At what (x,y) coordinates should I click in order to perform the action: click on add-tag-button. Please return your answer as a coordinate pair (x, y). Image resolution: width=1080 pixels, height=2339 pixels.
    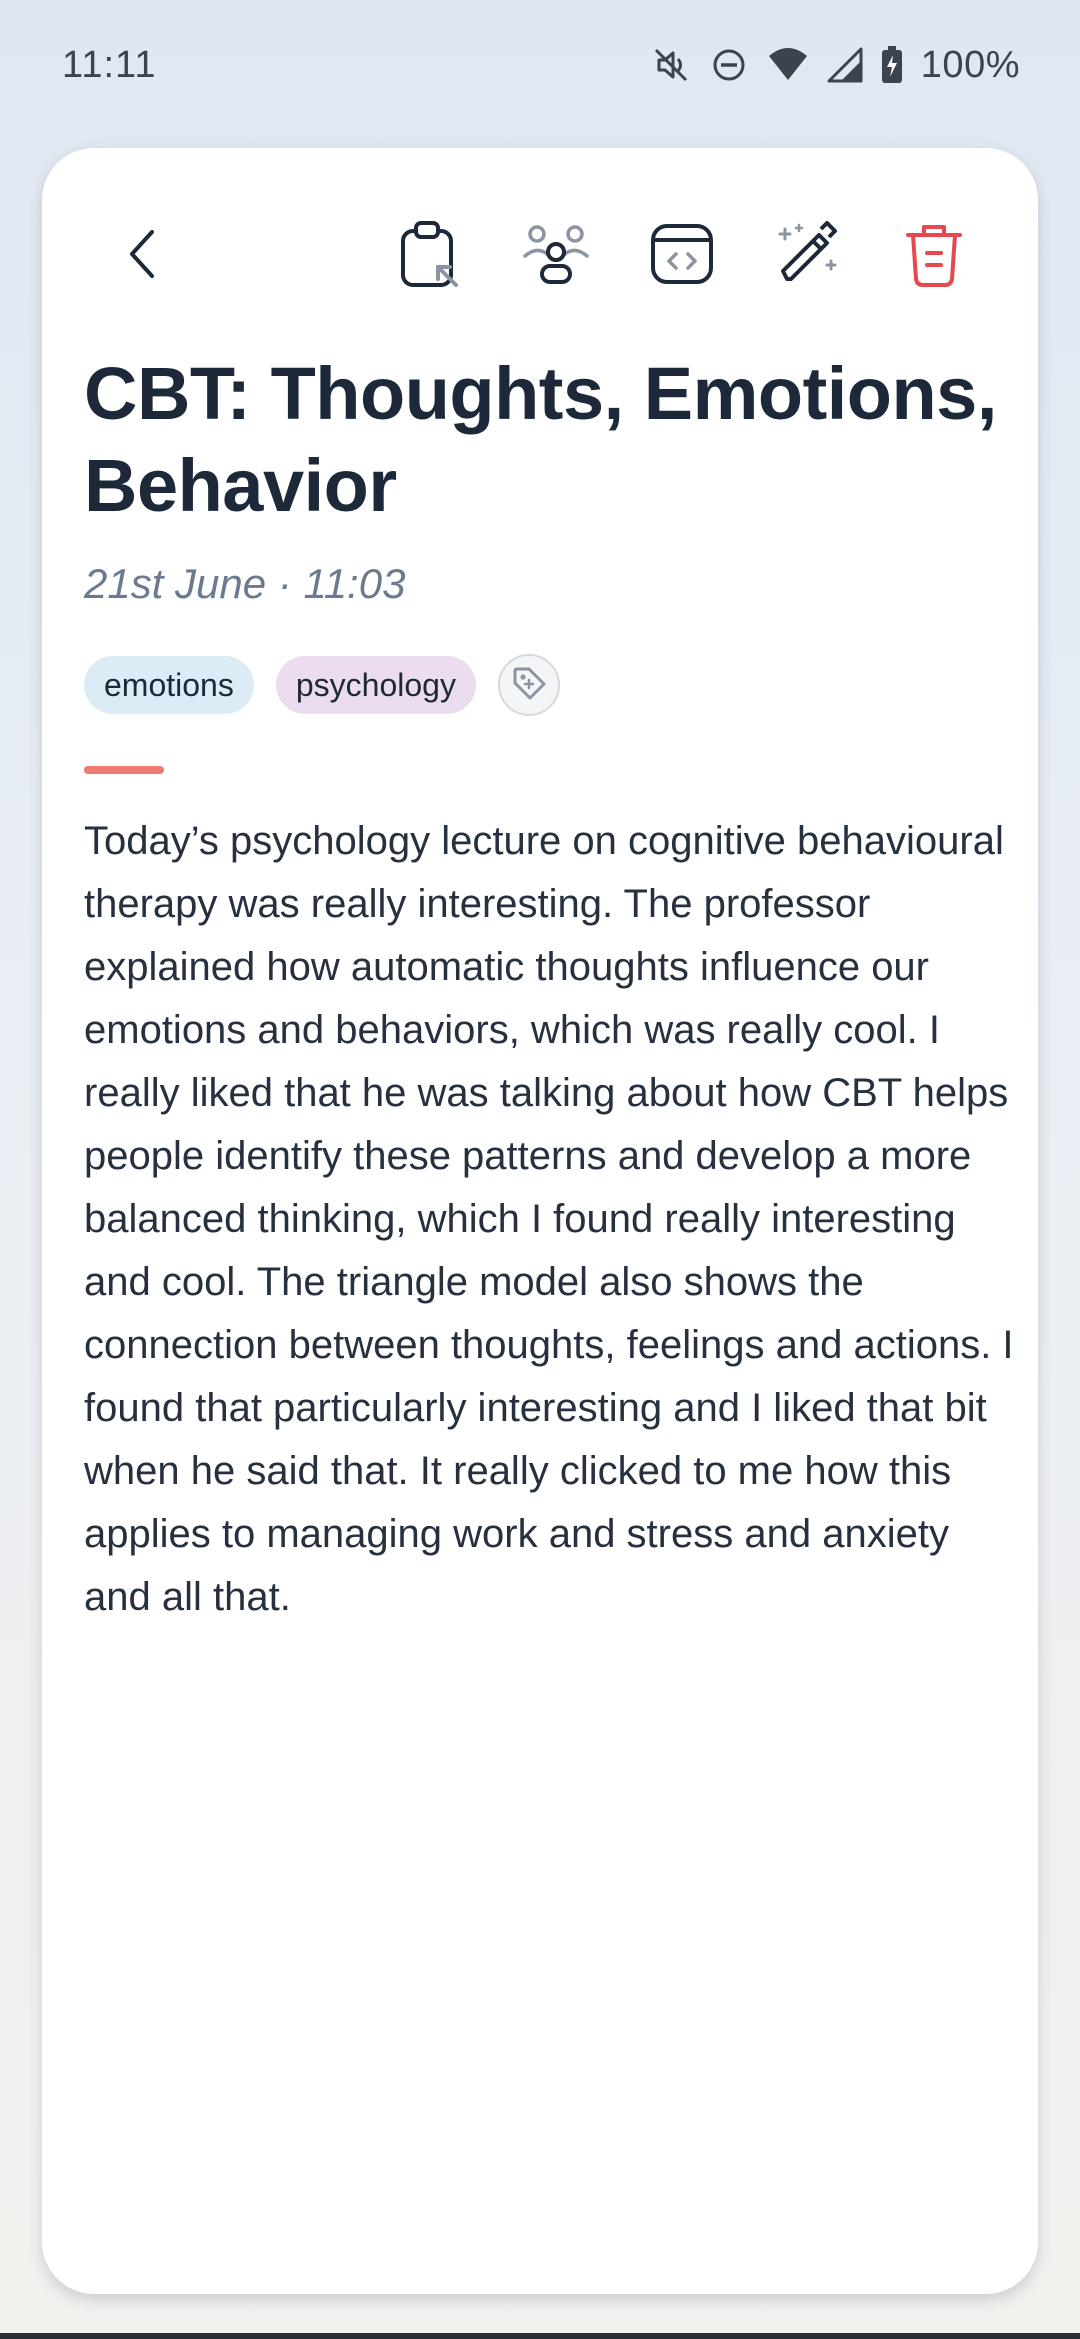
    Looking at the image, I should click on (528, 685).